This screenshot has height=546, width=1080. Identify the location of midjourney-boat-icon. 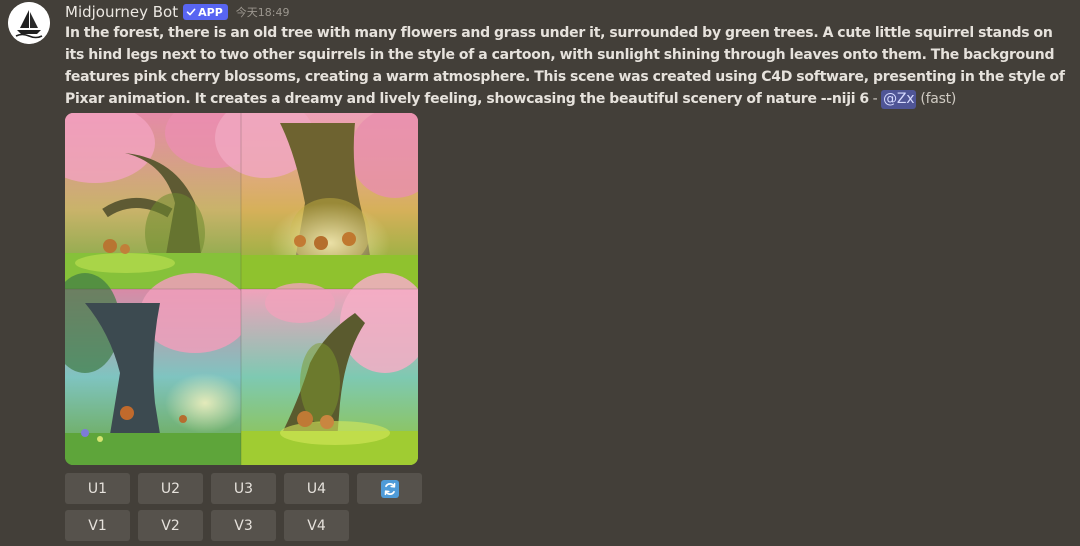
(29, 23).